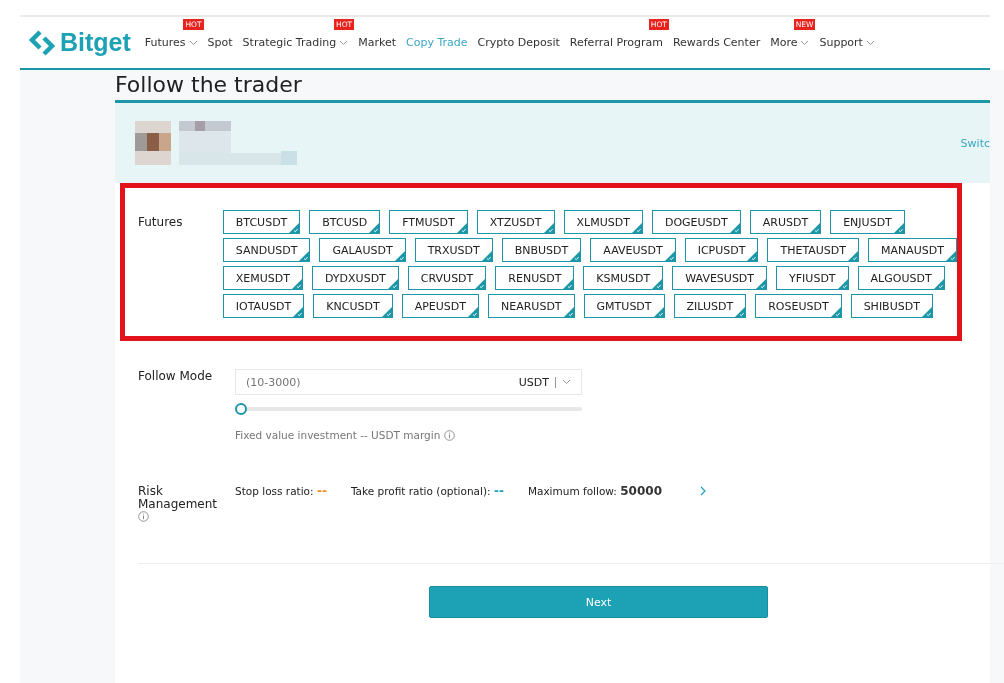 This screenshot has width=1004, height=683. I want to click on risk-setting: Stop loss ratio: --, so click(281, 491).